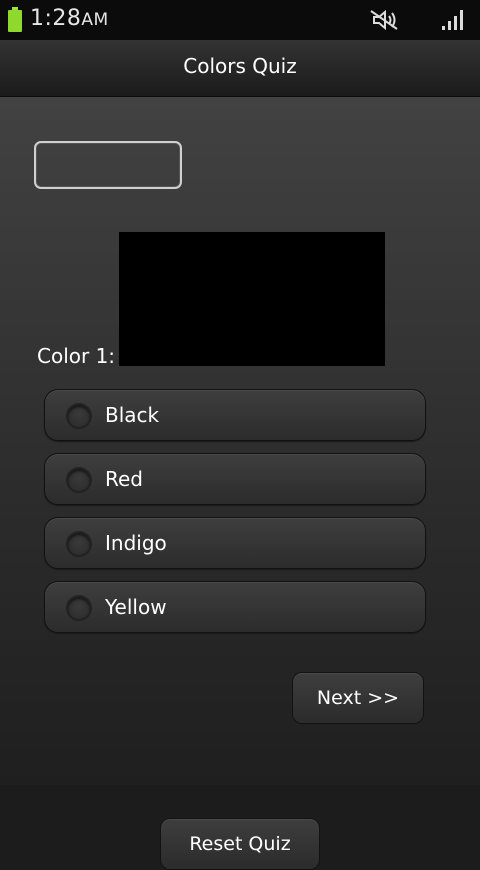 This screenshot has height=870, width=480. What do you see at coordinates (235, 607) in the screenshot?
I see `option-yellow: Yellow` at bounding box center [235, 607].